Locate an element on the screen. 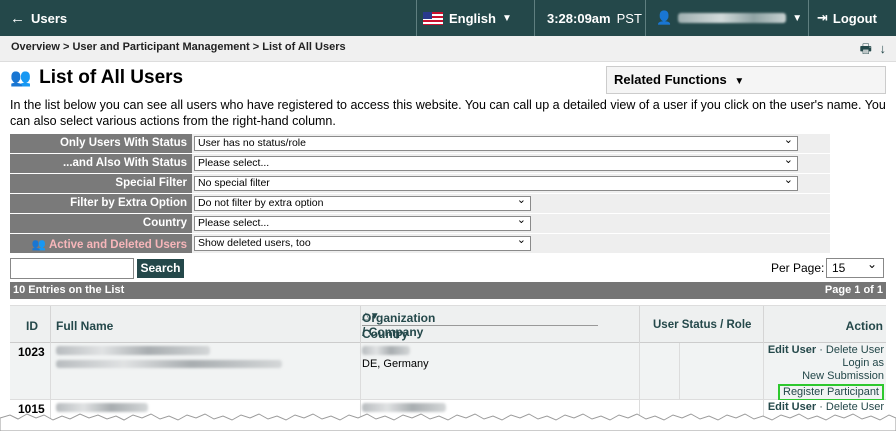 Image resolution: width=896 pixels, height=431 pixels. user-icon: 👤 is located at coordinates (664, 17).